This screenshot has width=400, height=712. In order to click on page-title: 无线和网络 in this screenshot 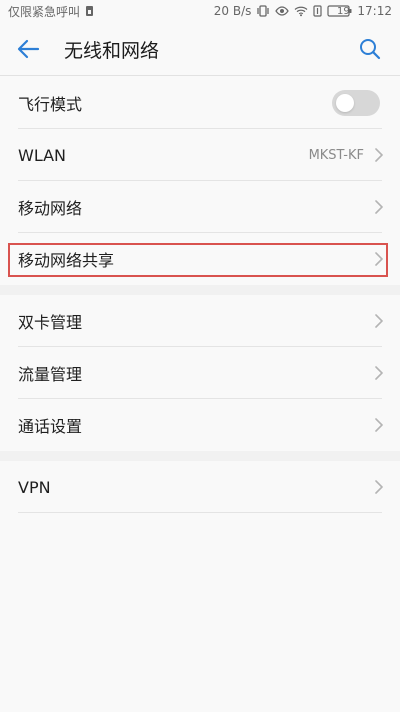, I will do `click(112, 51)`.